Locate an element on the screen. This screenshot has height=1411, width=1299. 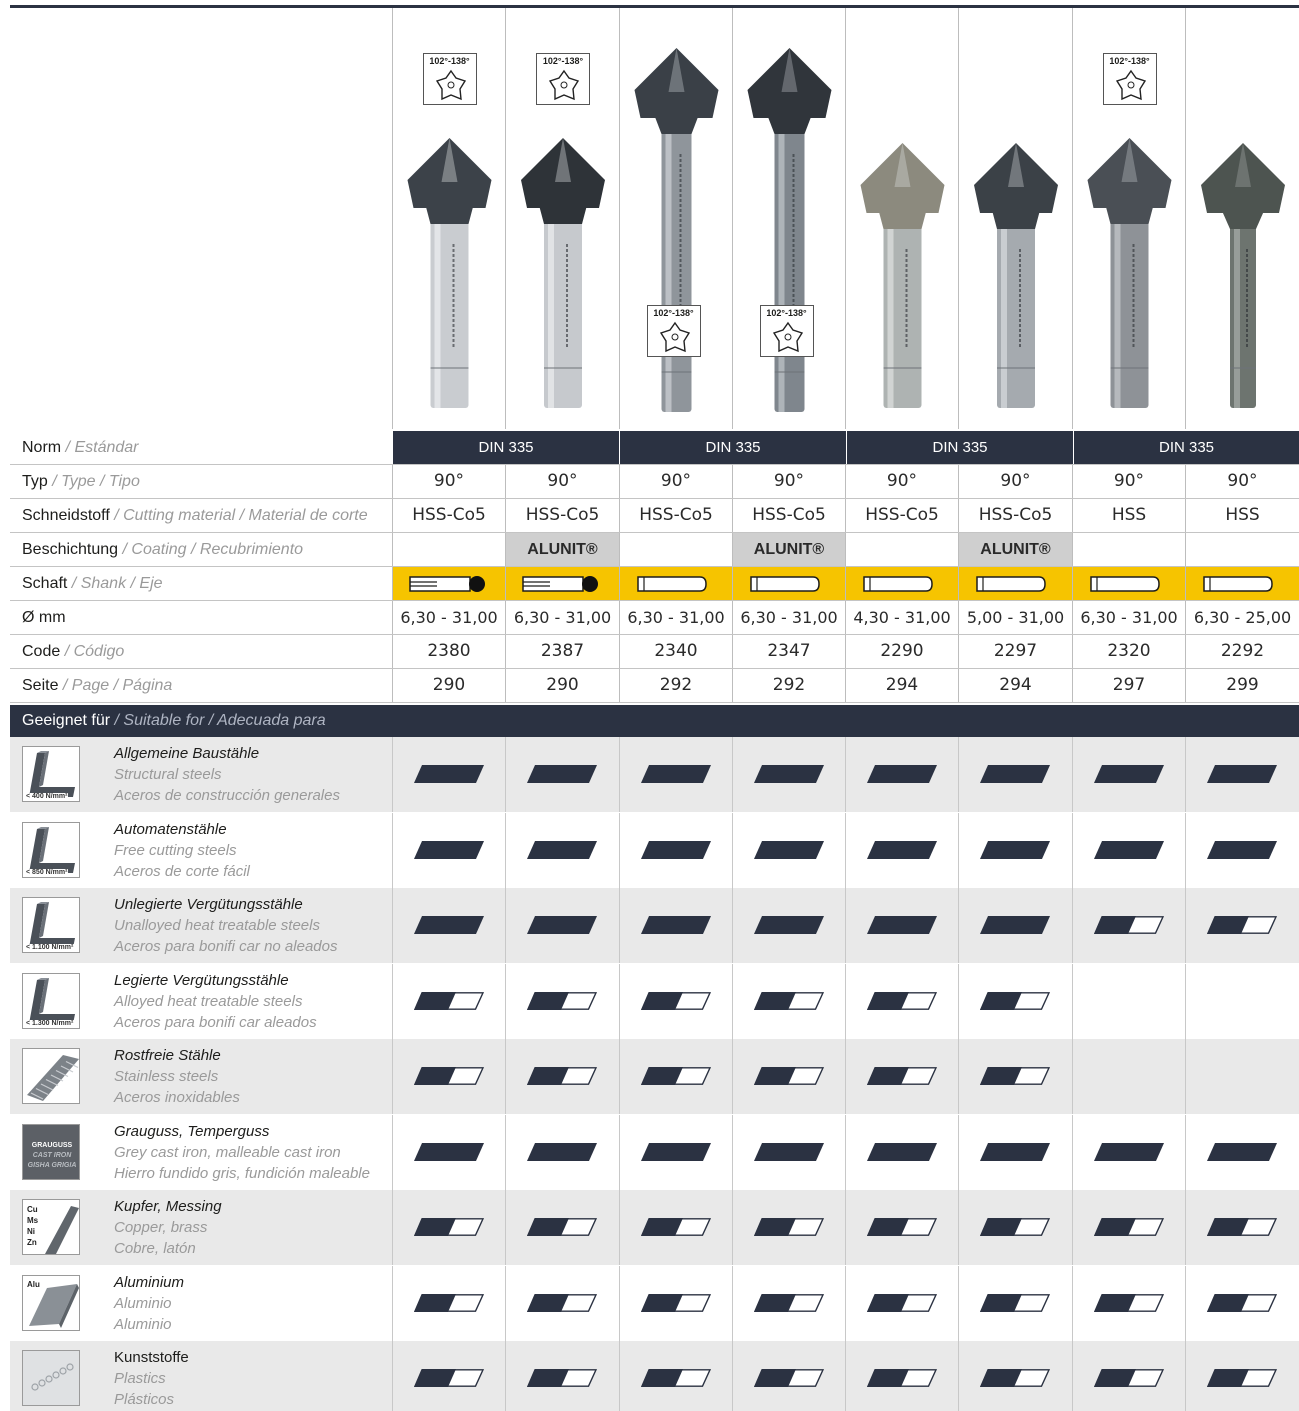
code-cell: 2320 is located at coordinates (1128, 651).